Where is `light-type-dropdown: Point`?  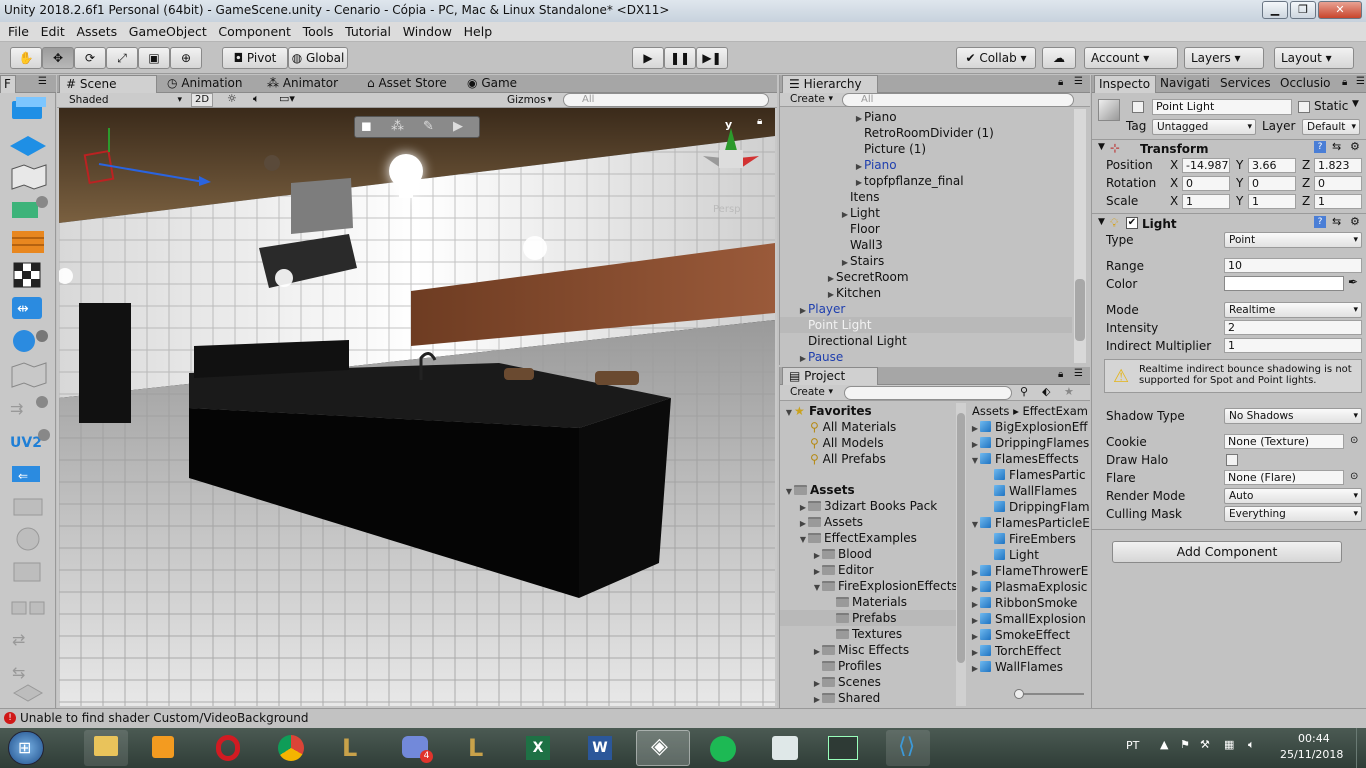
light-type-dropdown: Point is located at coordinates (1293, 240).